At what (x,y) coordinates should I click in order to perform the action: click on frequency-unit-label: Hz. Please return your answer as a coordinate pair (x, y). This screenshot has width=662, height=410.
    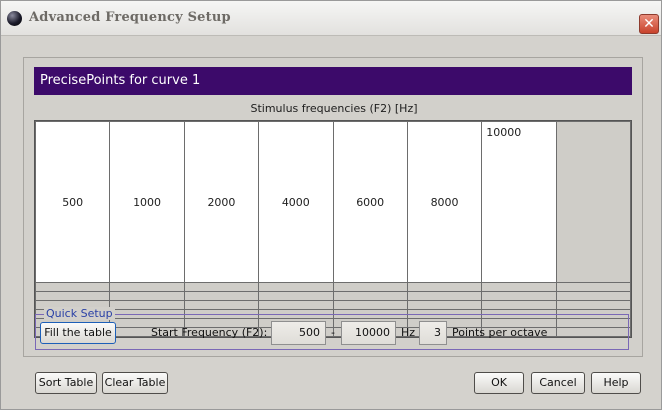
    Looking at the image, I should click on (408, 332).